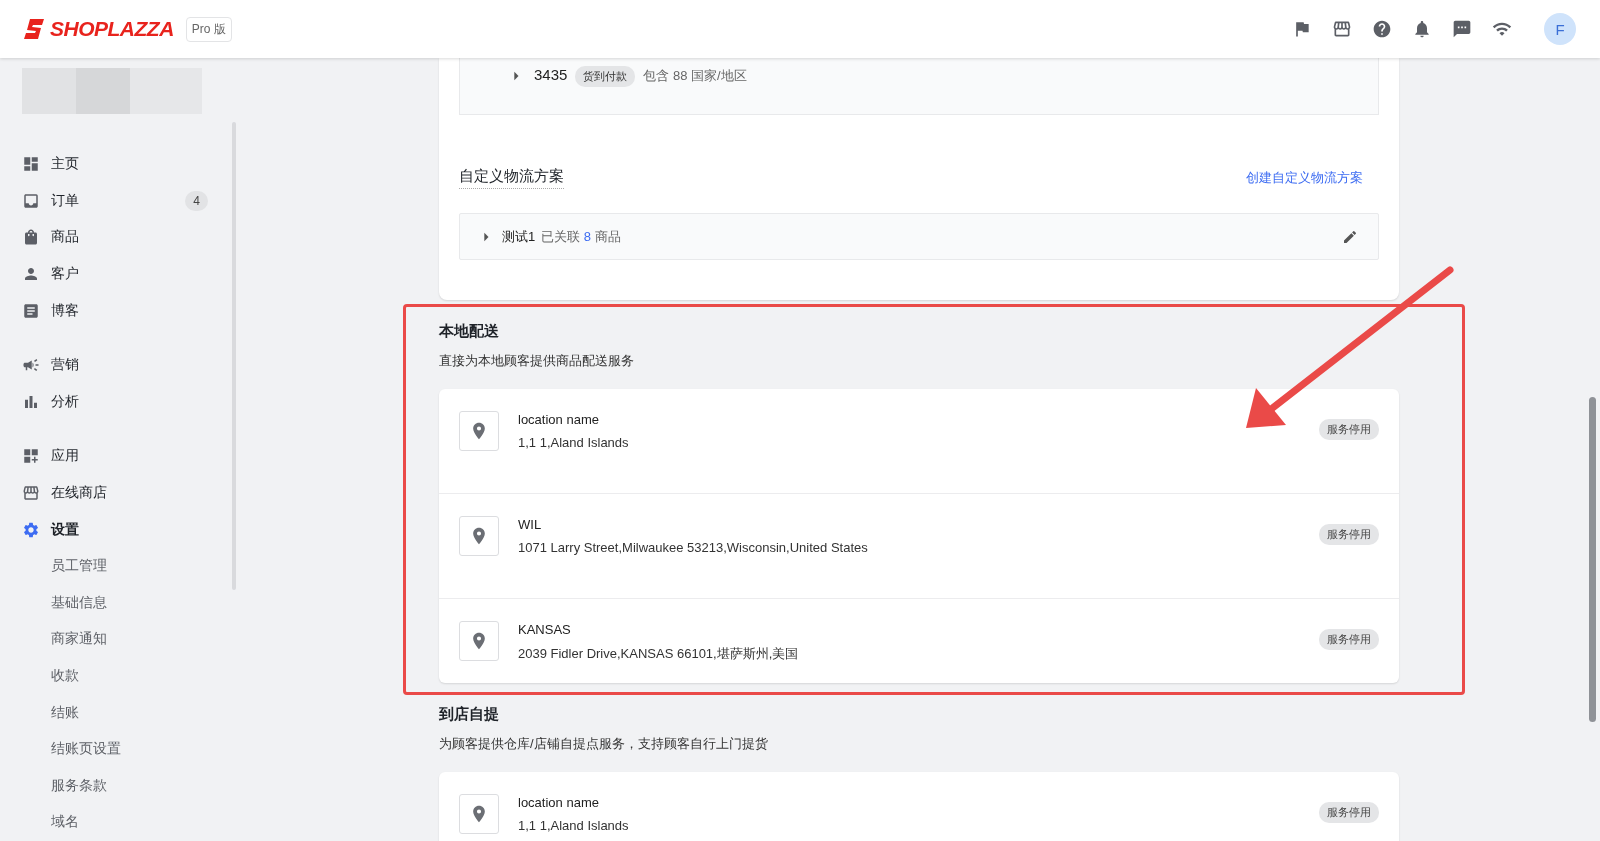 Image resolution: width=1600 pixels, height=841 pixels. I want to click on payment-tag: 货到付款, so click(605, 76).